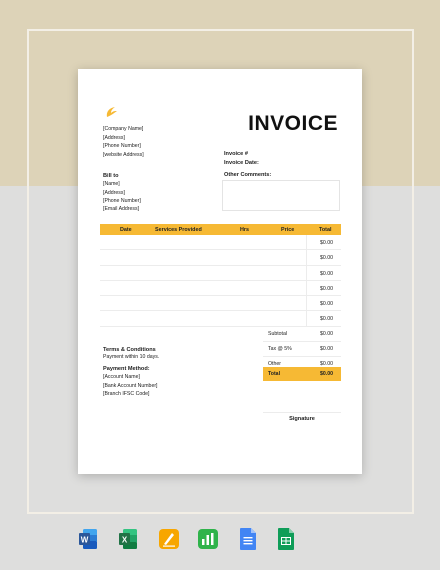 This screenshot has height=570, width=440. Describe the element at coordinates (121, 377) in the screenshot. I see `account-name: [Account Name]` at that location.